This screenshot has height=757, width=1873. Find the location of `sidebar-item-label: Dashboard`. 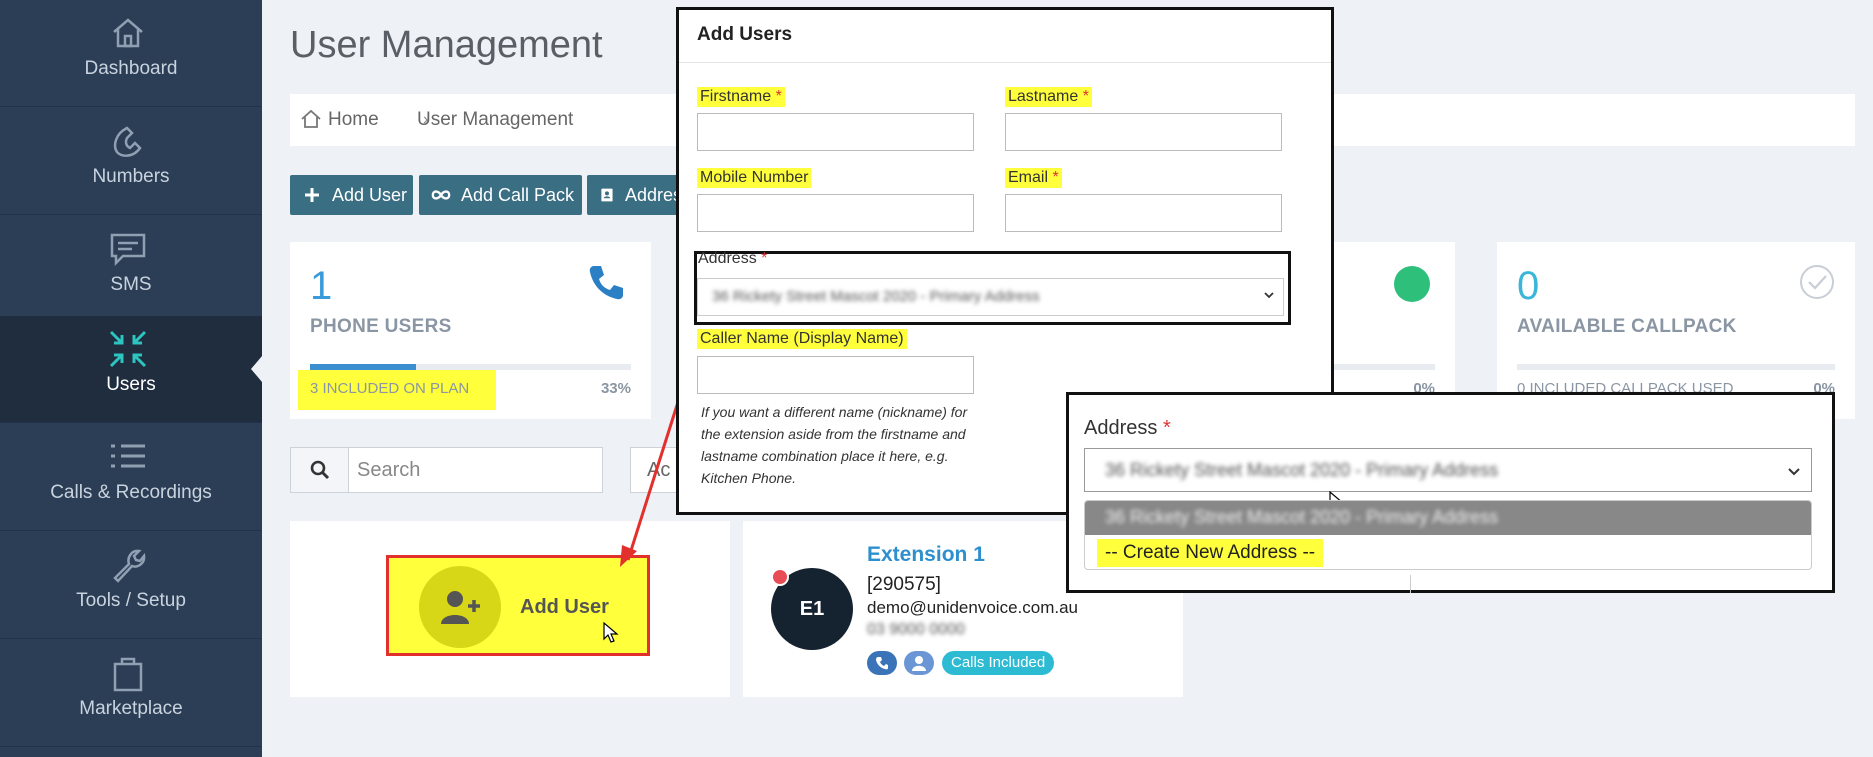

sidebar-item-label: Dashboard is located at coordinates (131, 68).